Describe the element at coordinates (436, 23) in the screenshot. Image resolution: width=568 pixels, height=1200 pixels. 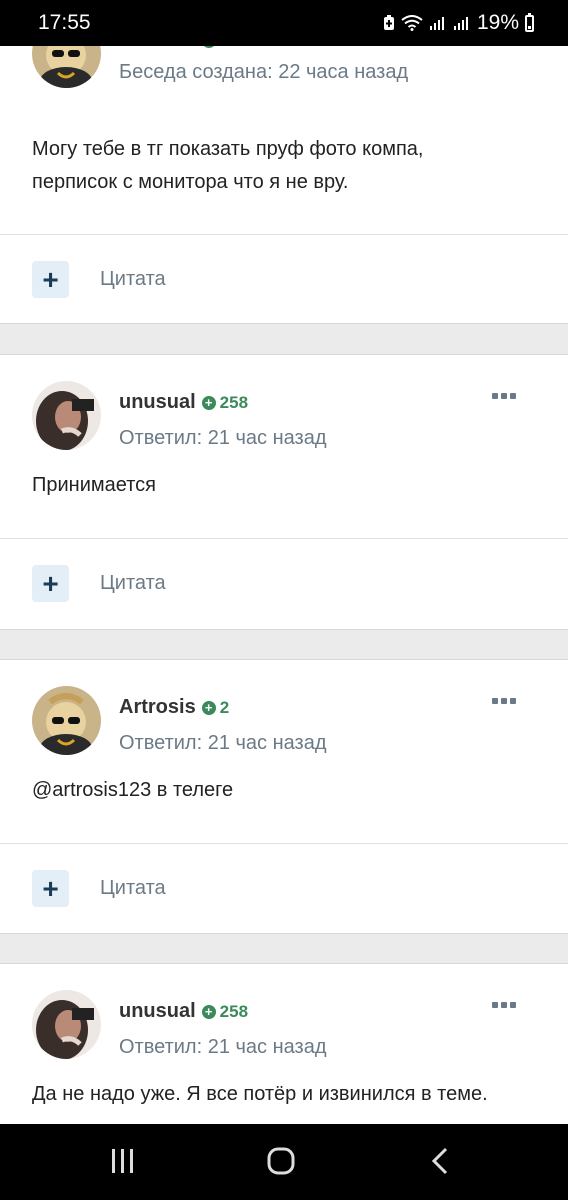
I see `signal-icon` at that location.